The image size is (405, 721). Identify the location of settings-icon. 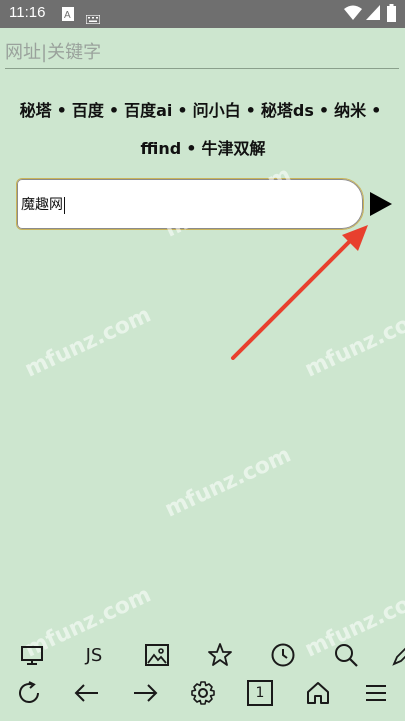
(203, 693).